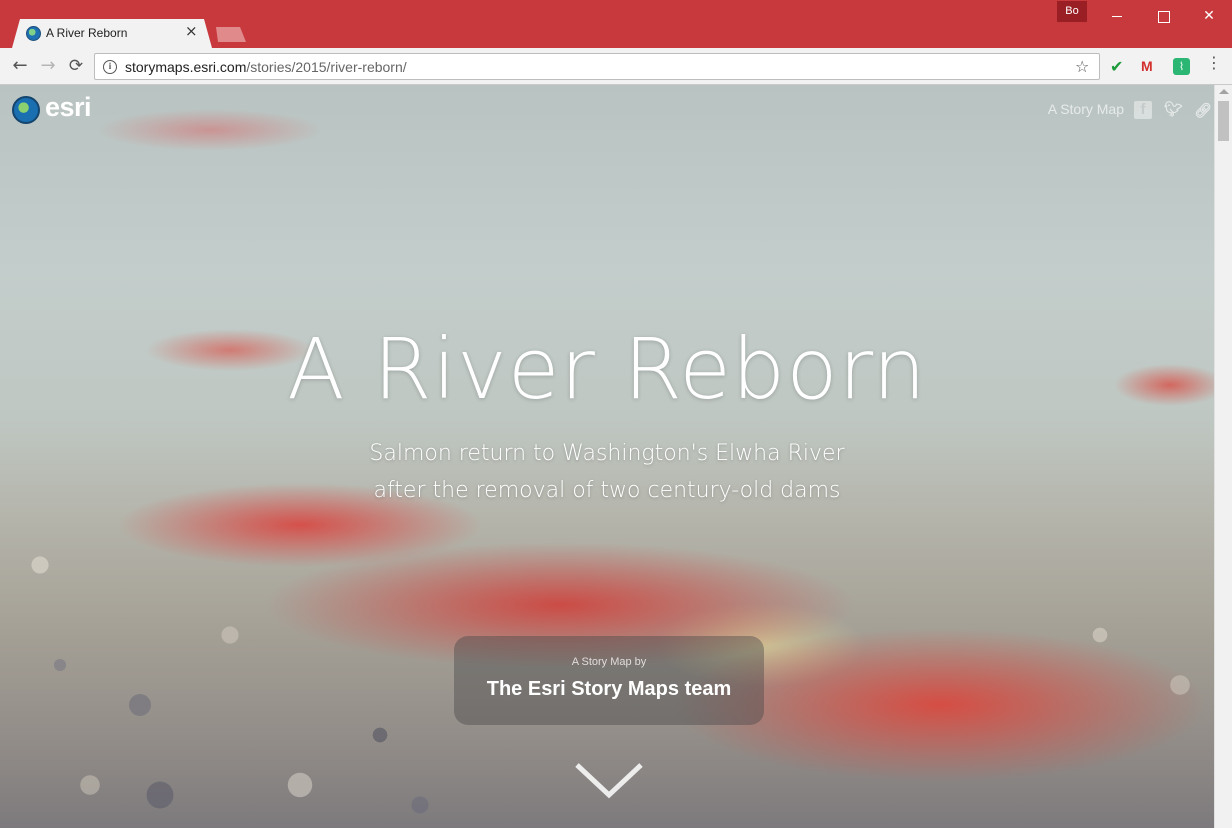  I want to click on byline-panel: A Story Map by The Esri Story Maps team, so click(609, 680).